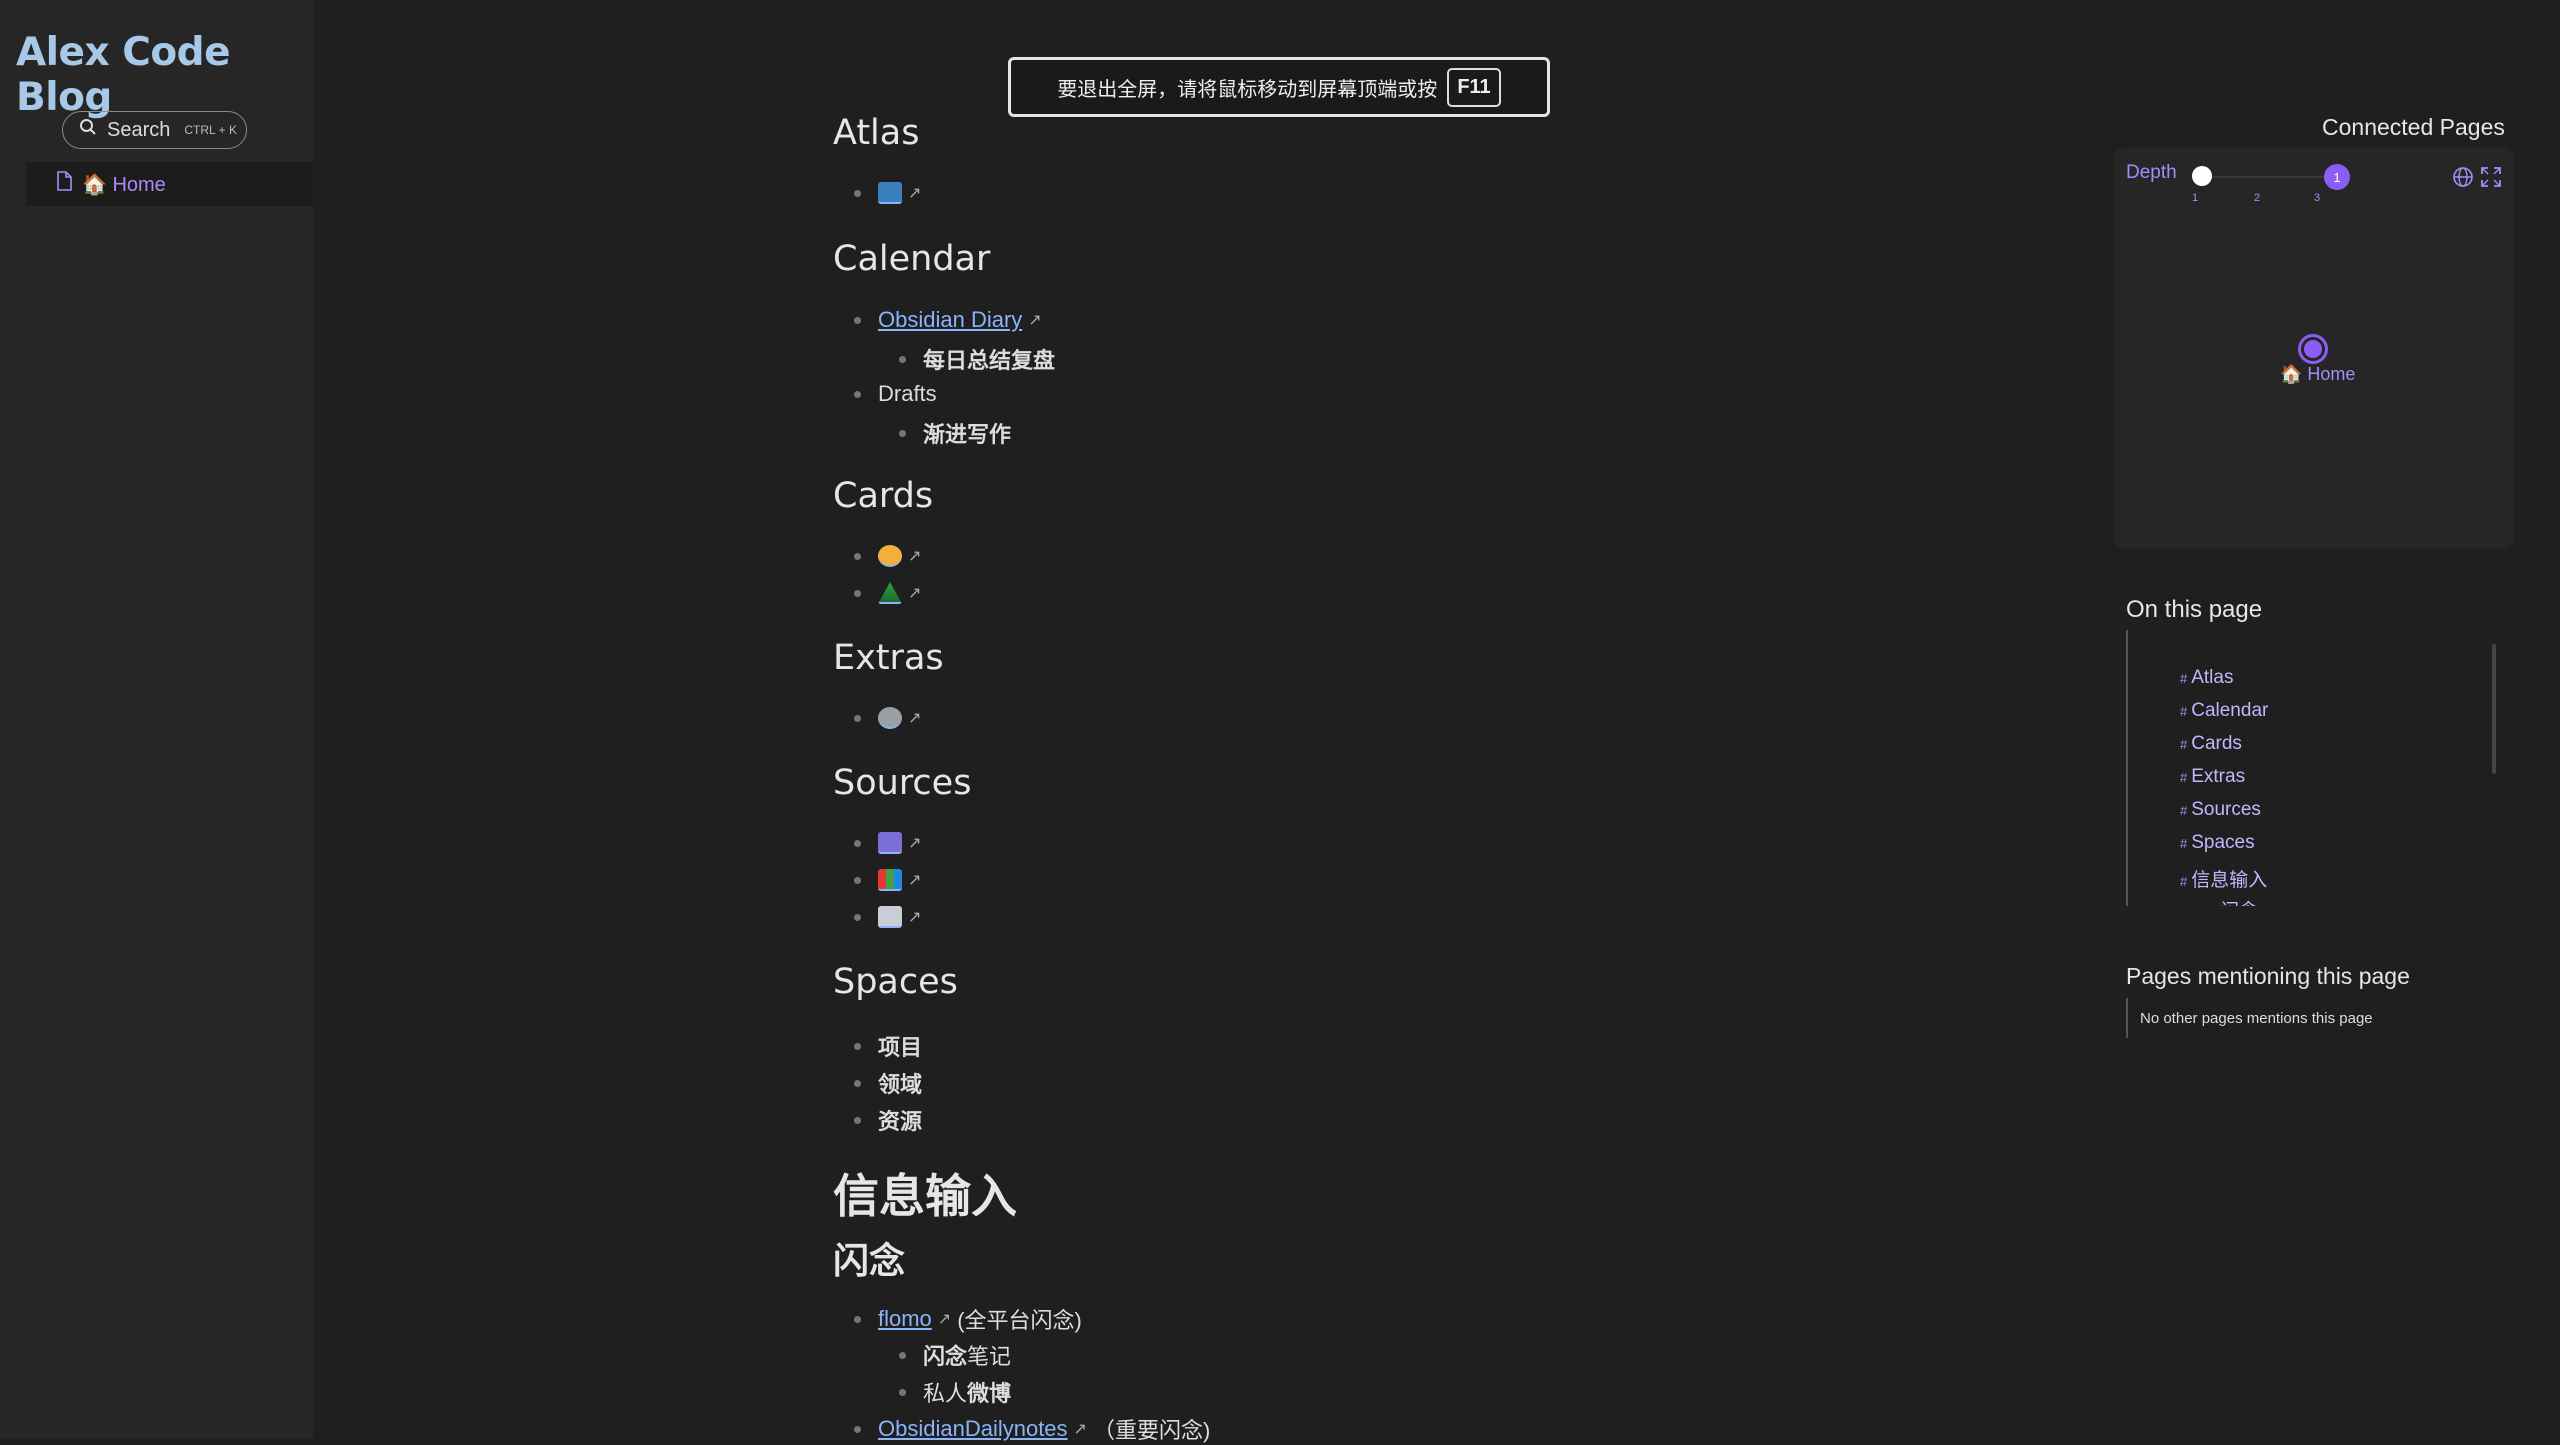 The height and width of the screenshot is (1445, 2560). I want to click on toc-scrollbar, so click(2494, 768).